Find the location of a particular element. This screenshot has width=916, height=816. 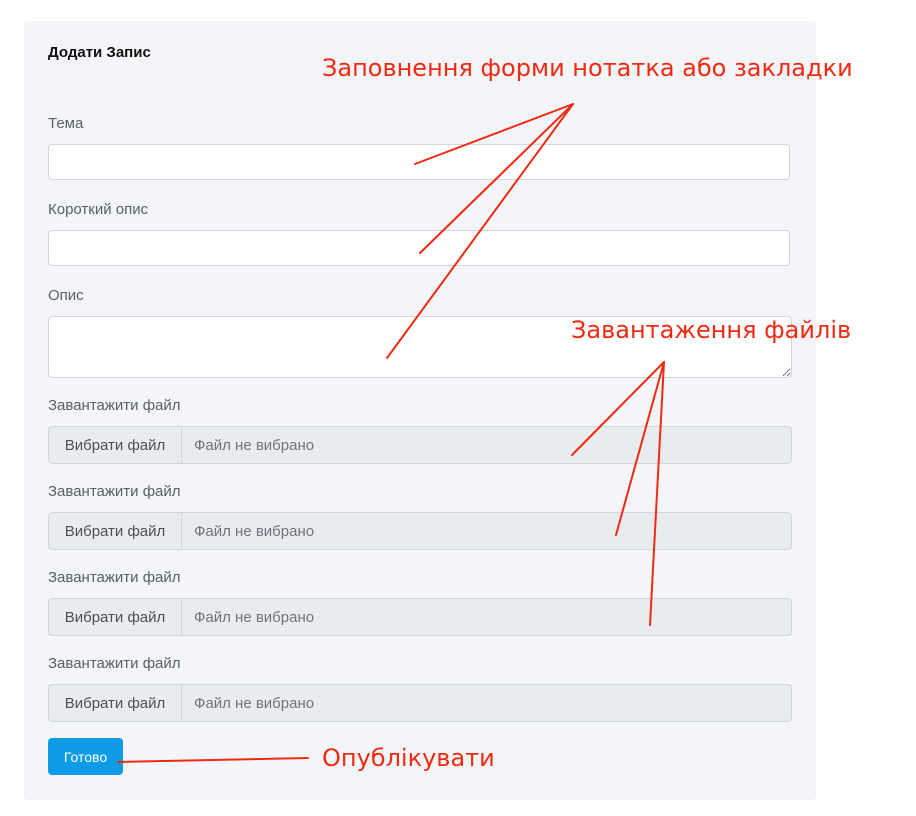

description-label: Опис is located at coordinates (66, 295).